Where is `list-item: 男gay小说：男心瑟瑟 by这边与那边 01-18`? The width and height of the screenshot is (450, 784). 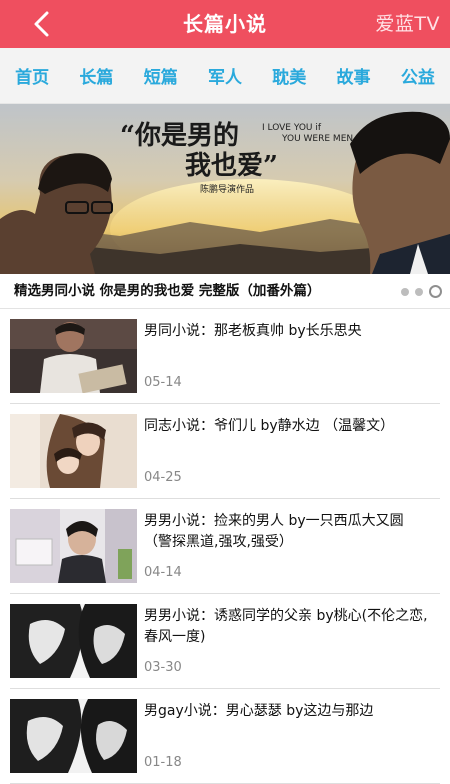 list-item: 男gay小说：男心瑟瑟 by这边与那边 01-18 is located at coordinates (225, 736).